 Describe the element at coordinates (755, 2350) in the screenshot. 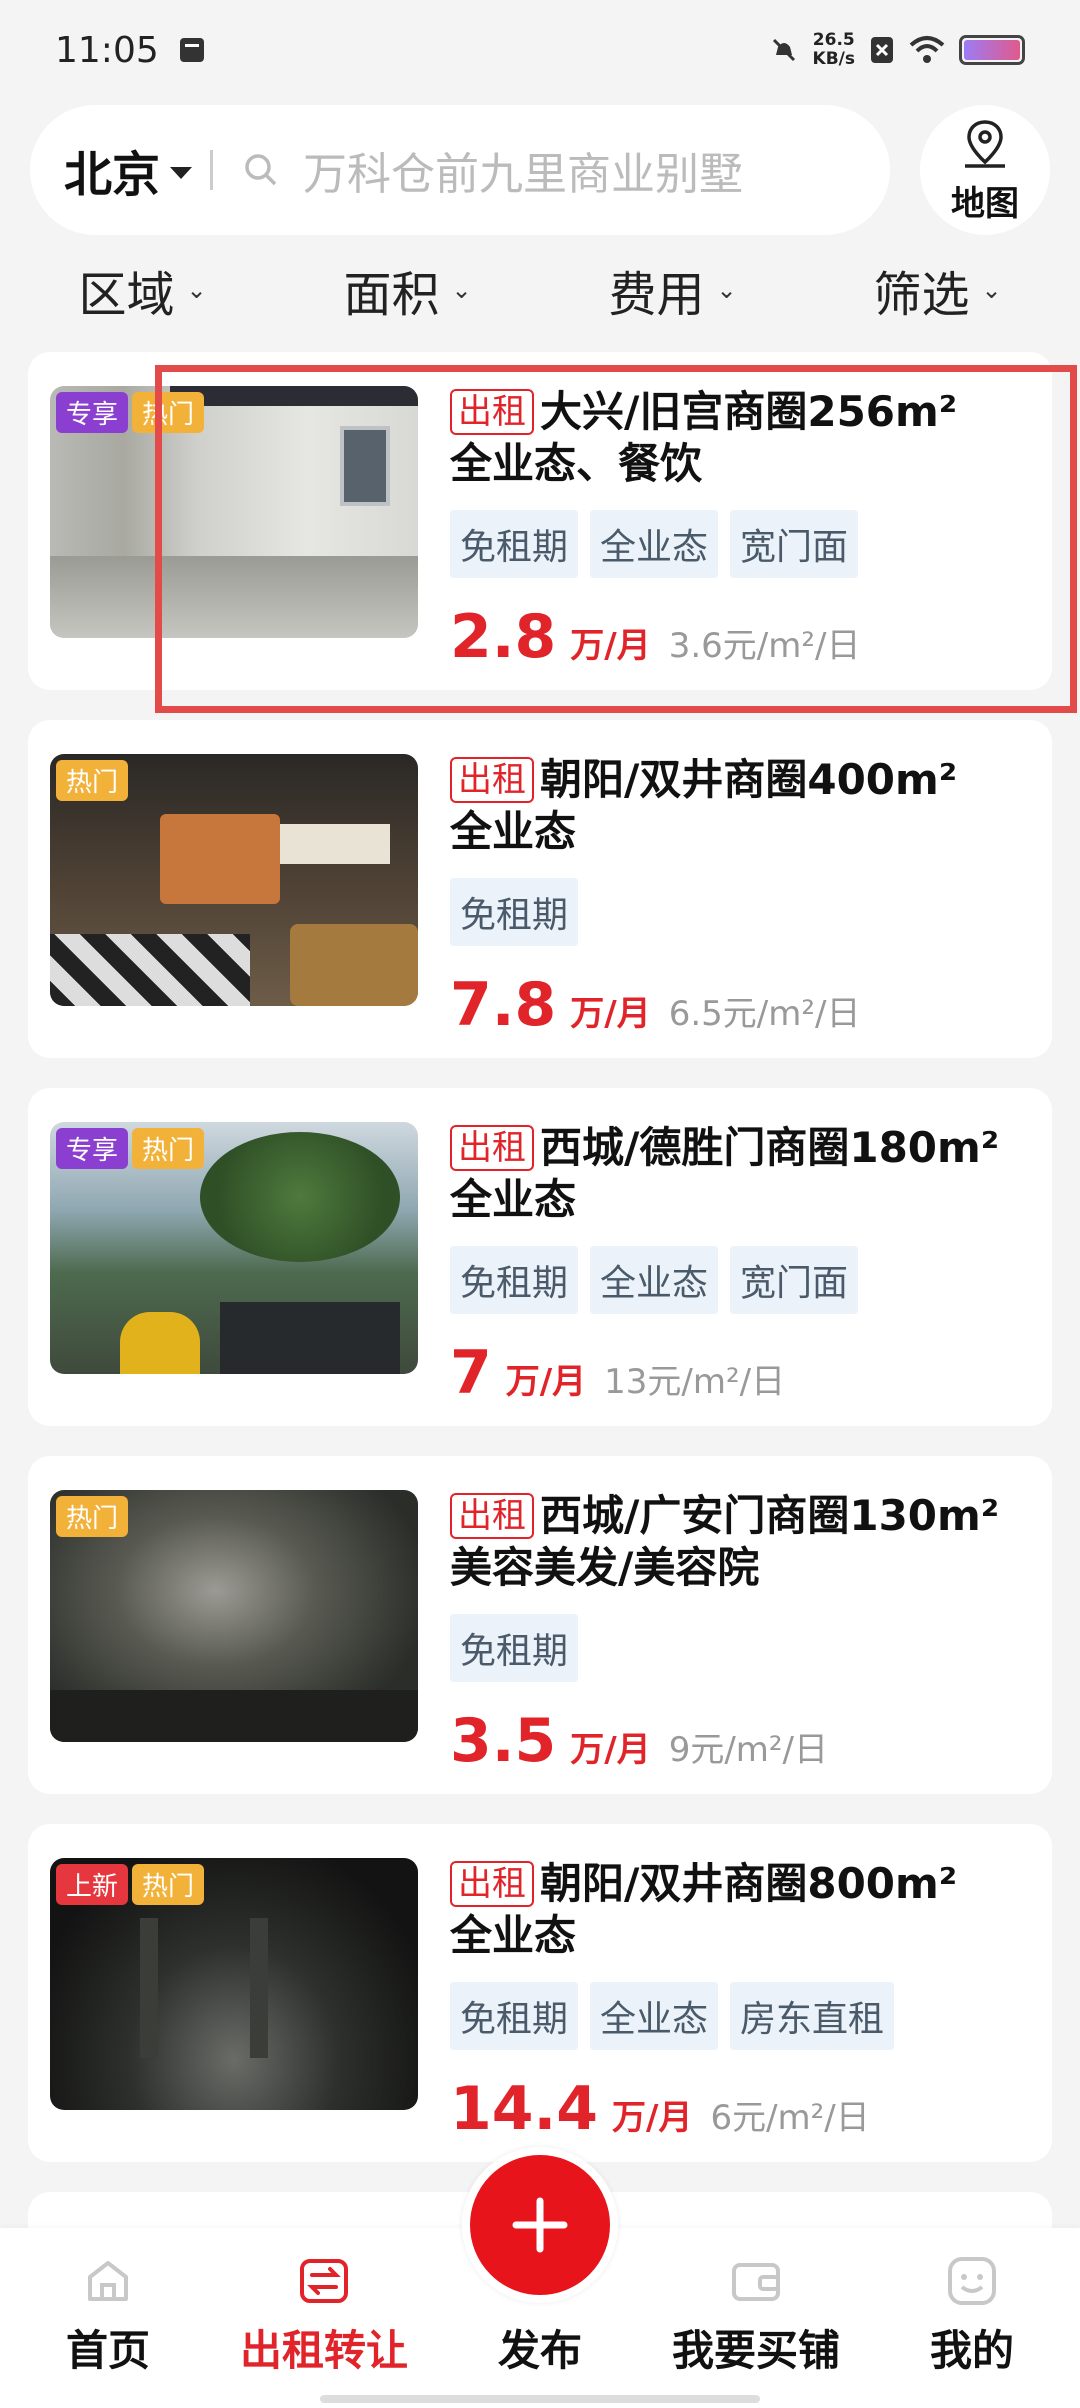

I see `tab-label: 我要买铺` at that location.